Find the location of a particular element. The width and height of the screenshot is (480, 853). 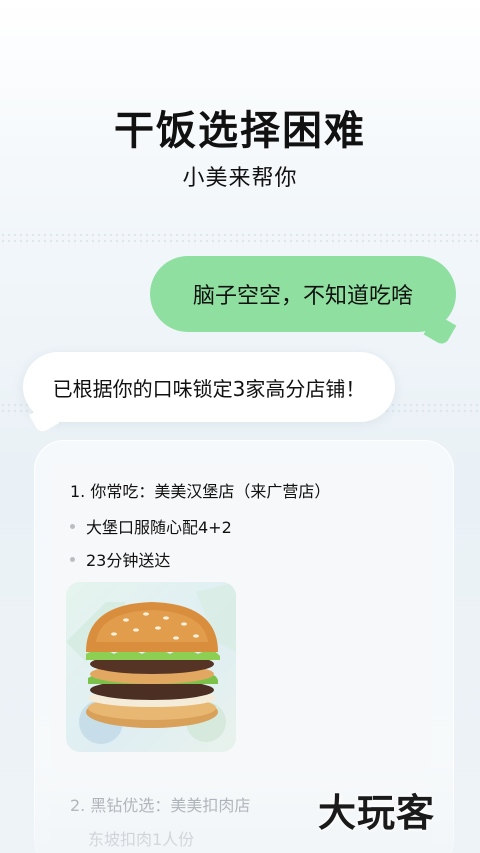

restaurant-dish-2: 东坡扣肉1人份 is located at coordinates (141, 839).